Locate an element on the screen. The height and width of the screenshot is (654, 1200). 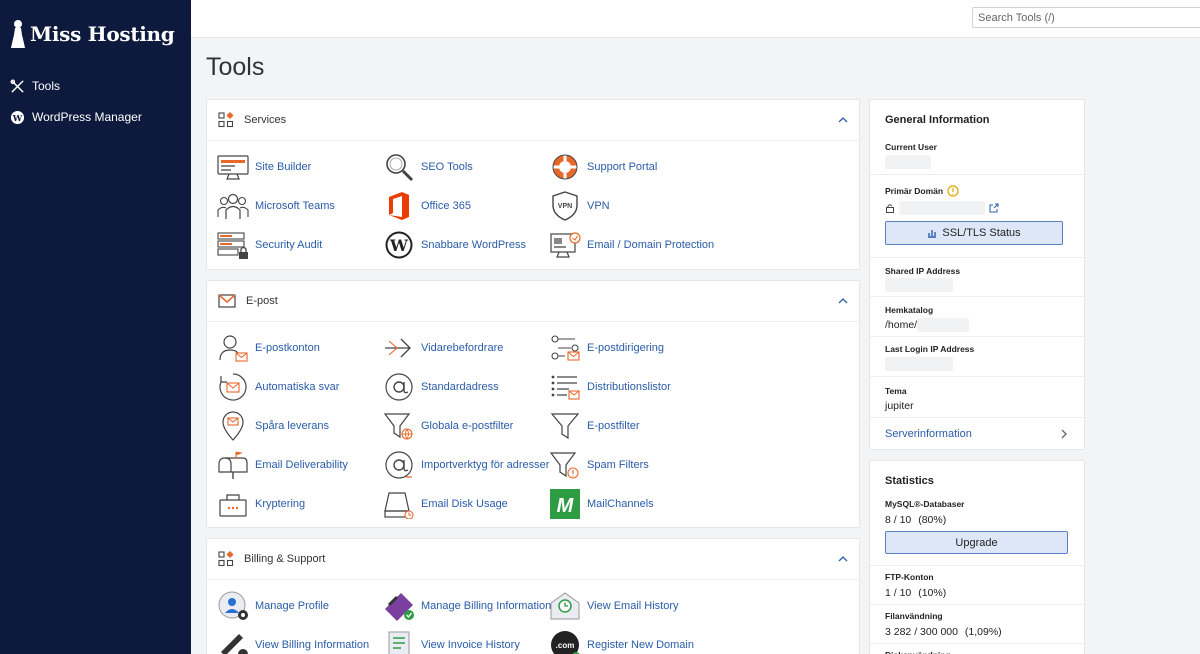
tool-distributionslistor: Distributionslistor is located at coordinates (609, 387).